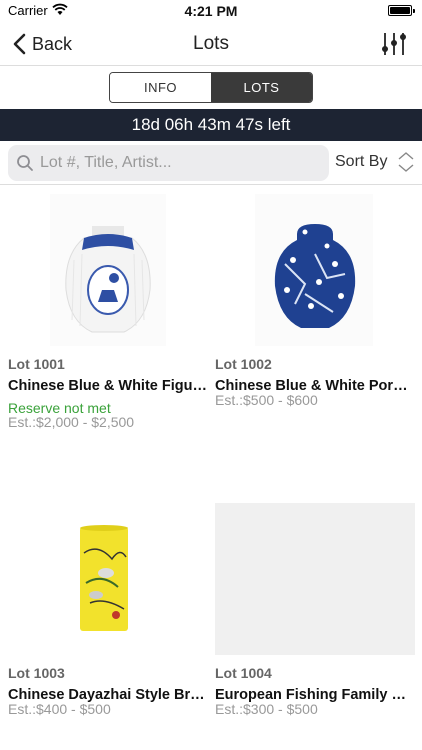 This screenshot has width=422, height=750. I want to click on lot-estimate: Est.:$300 - $500, so click(266, 709).